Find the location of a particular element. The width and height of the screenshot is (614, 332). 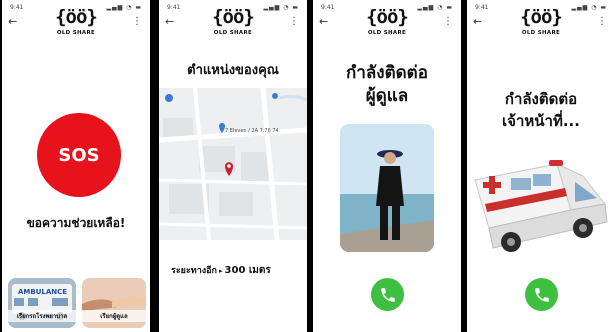

chevron-right-icon: ▸ is located at coordinates (221, 271).